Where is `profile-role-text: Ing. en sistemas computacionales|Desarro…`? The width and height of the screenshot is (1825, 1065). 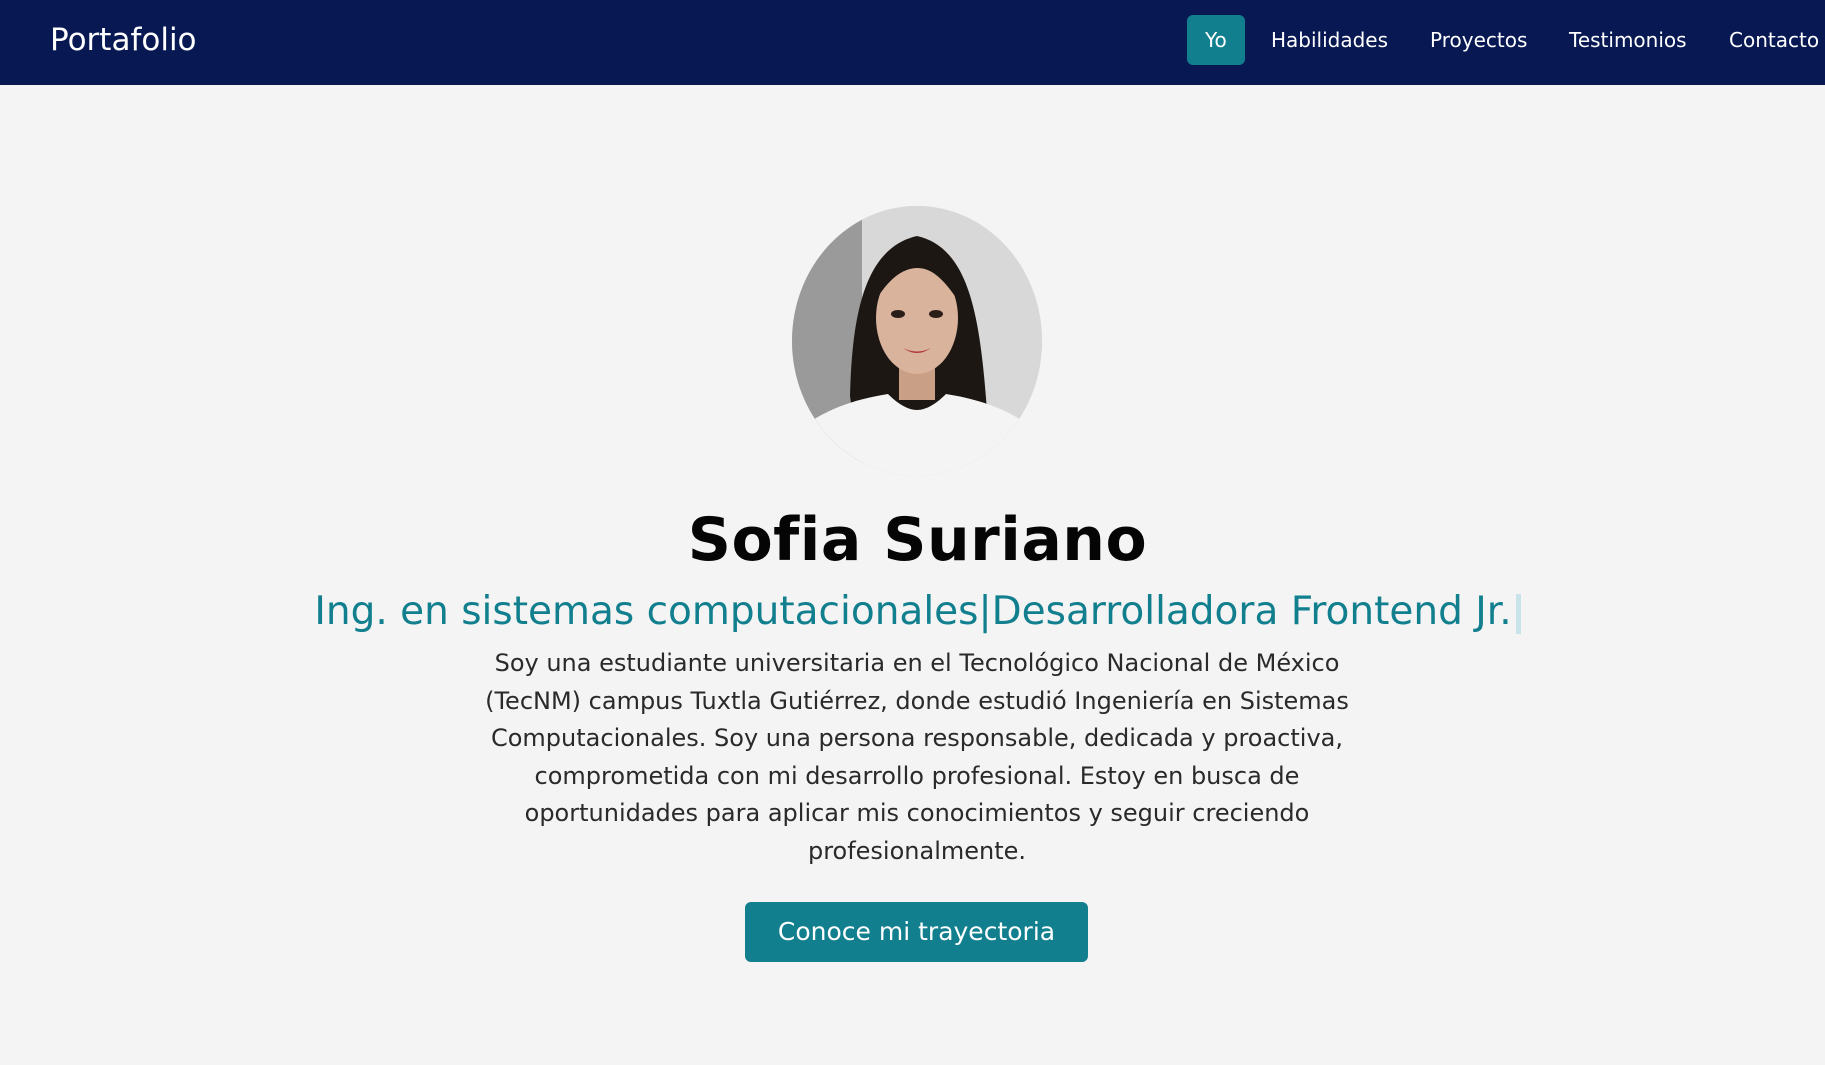
profile-role-text: Ing. en sistemas computacionales|Desarro… is located at coordinates (913, 611).